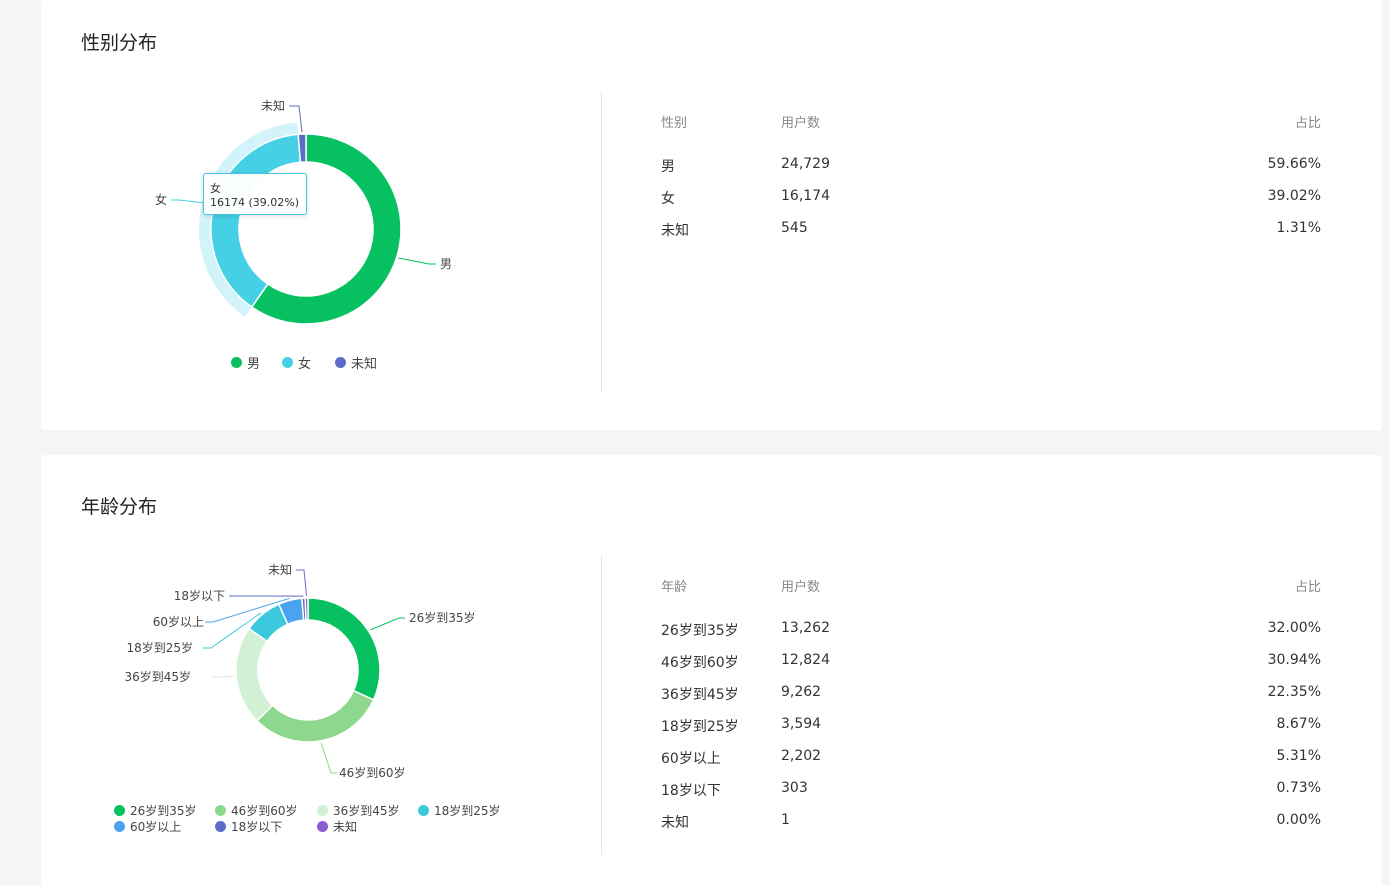 This screenshot has height=885, width=1390. Describe the element at coordinates (304, 362) in the screenshot. I see `legend-label: 女` at that location.